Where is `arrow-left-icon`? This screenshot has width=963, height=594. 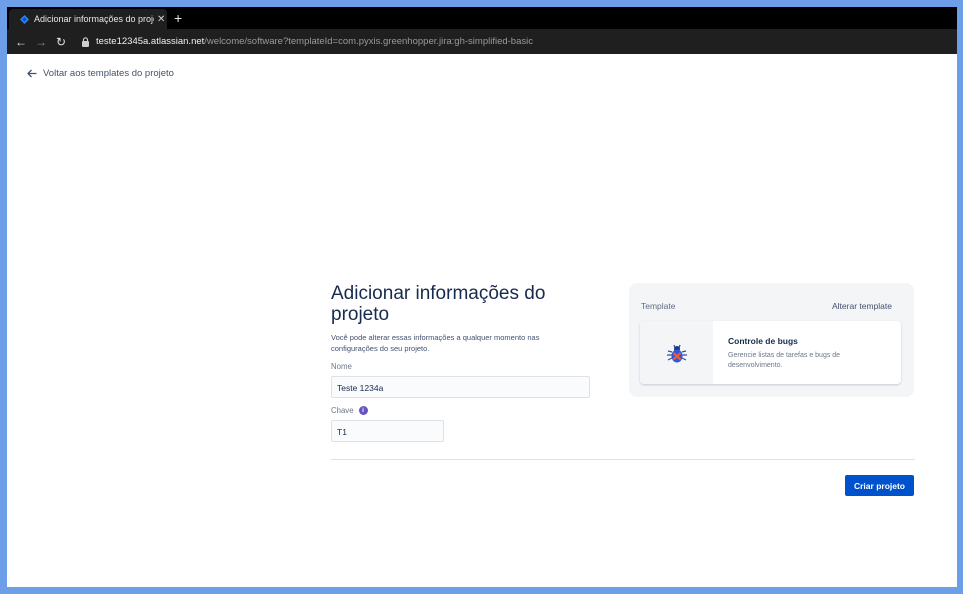
arrow-left-icon is located at coordinates (32, 73).